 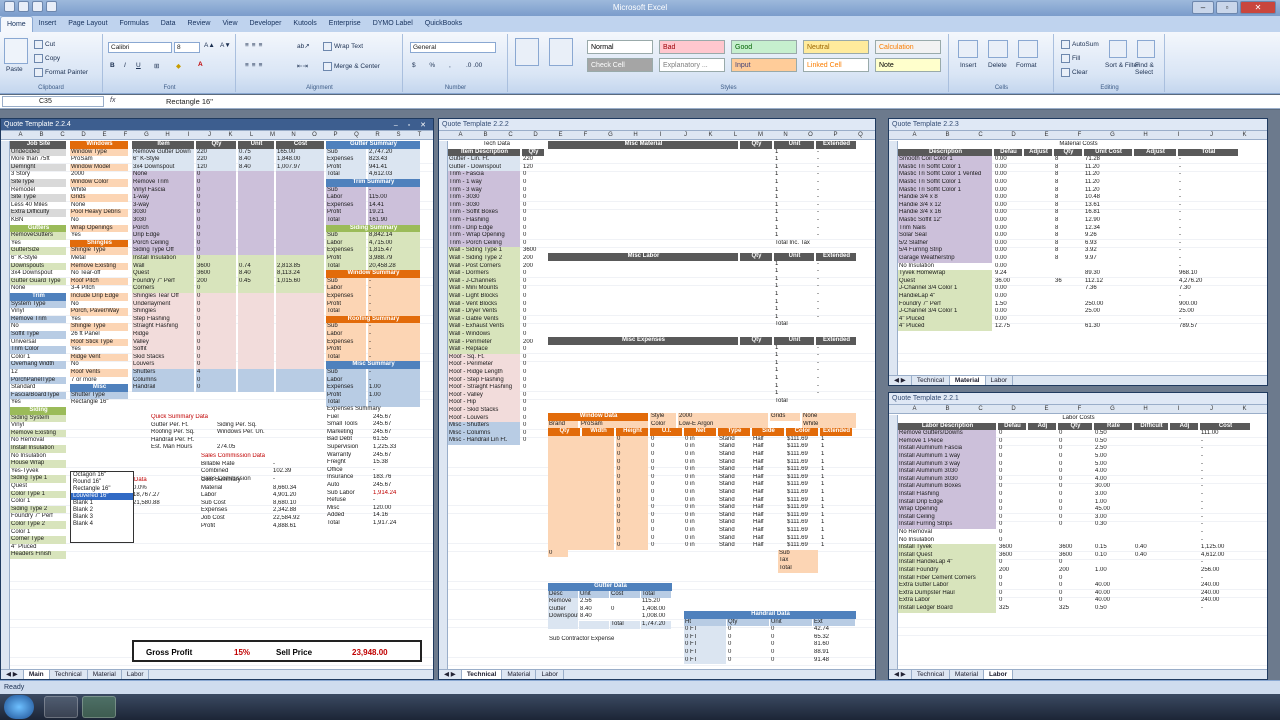 What do you see at coordinates (102, 482) in the screenshot?
I see `dropdown-option: Round 16"` at bounding box center [102, 482].